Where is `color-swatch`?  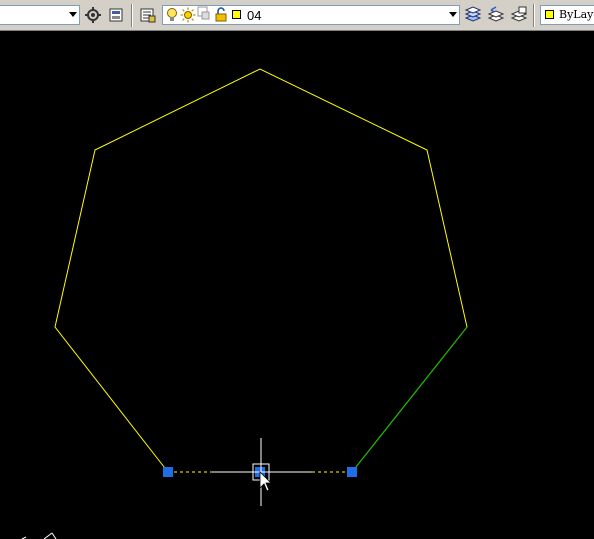
color-swatch is located at coordinates (549, 14).